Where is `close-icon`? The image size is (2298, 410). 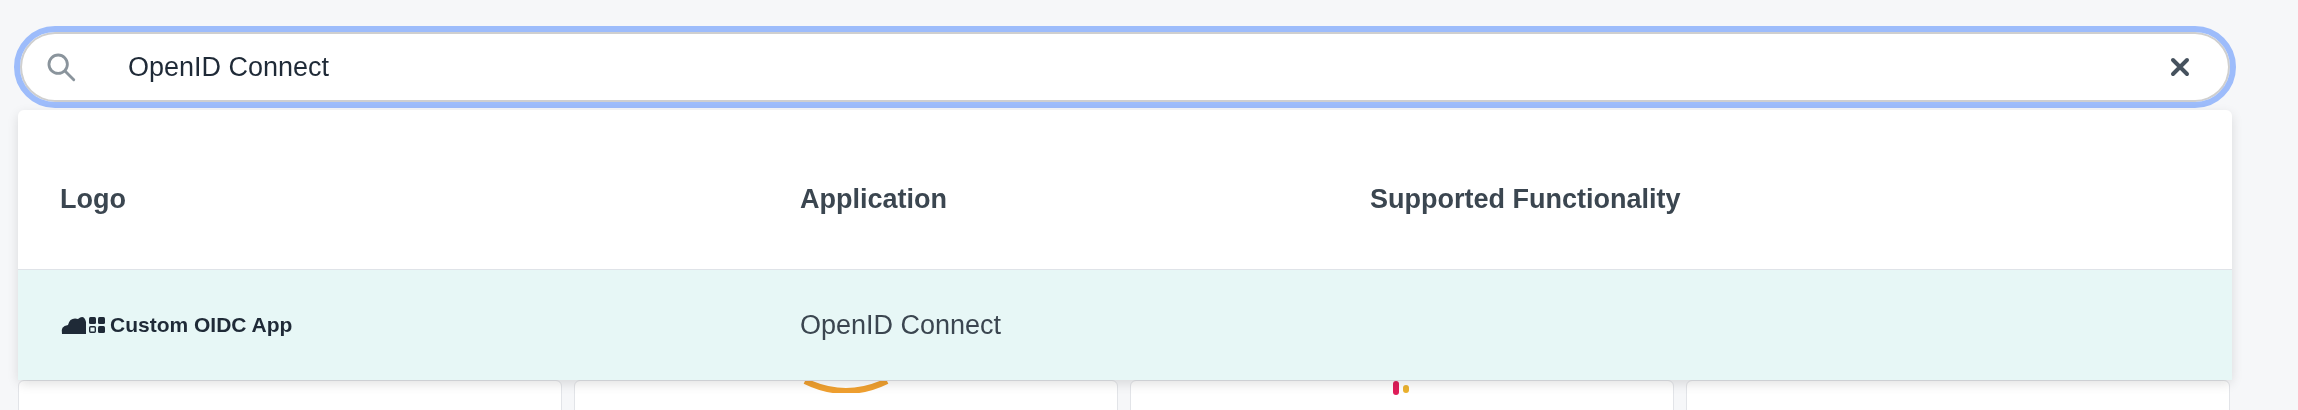
close-icon is located at coordinates (2180, 67).